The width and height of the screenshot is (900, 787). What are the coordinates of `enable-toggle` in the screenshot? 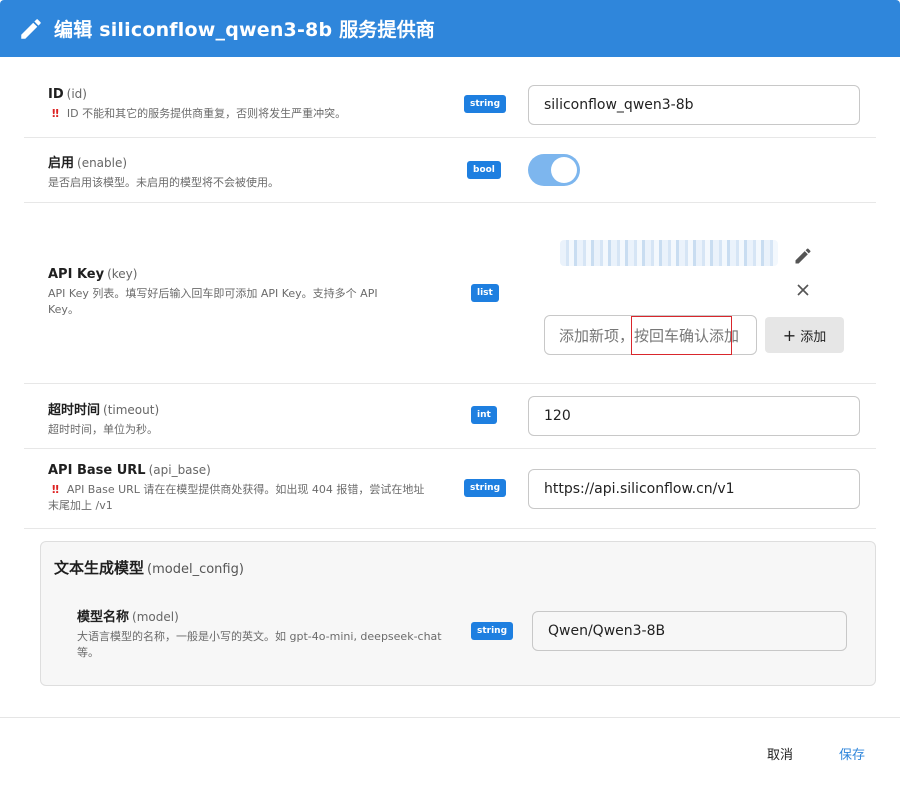 It's located at (554, 170).